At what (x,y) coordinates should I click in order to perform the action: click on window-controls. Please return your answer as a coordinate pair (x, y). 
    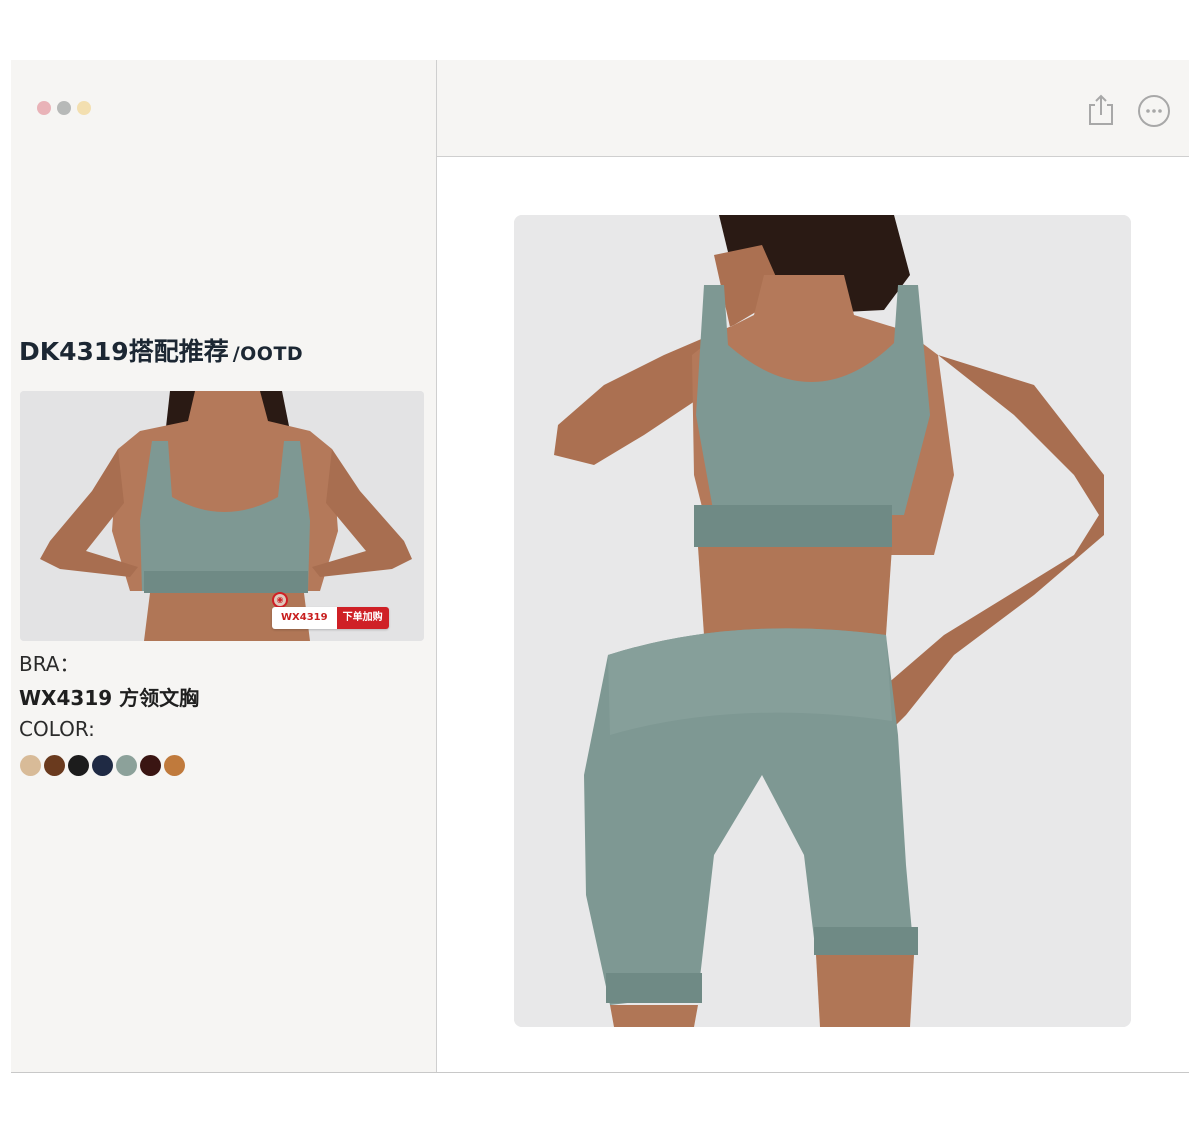
    Looking at the image, I should click on (64, 108).